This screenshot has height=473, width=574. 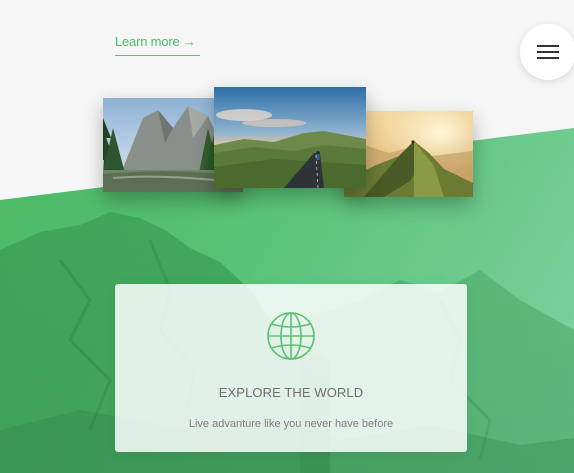 What do you see at coordinates (548, 46) in the screenshot?
I see `hamburger-menu-icon` at bounding box center [548, 46].